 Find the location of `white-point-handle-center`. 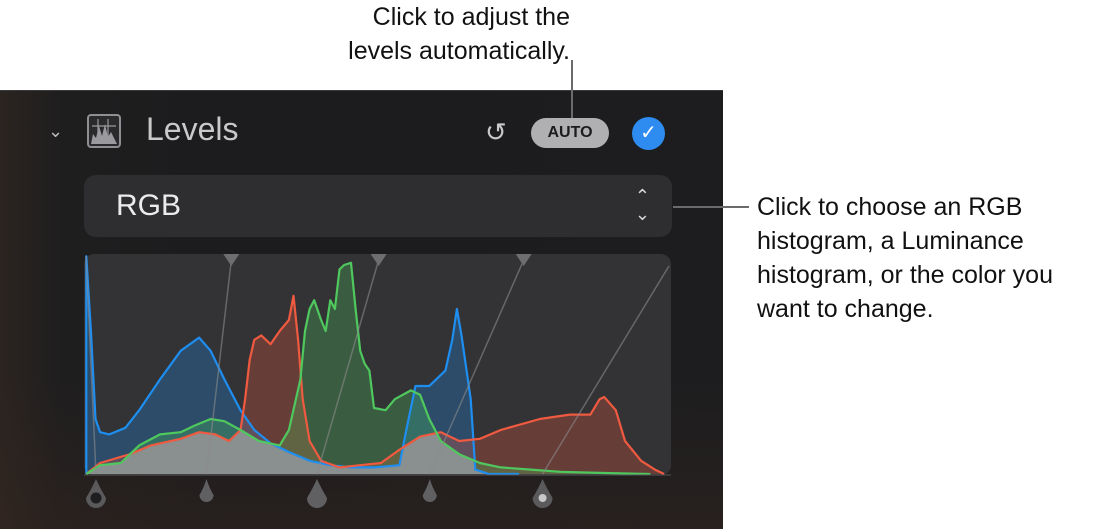

white-point-handle-center is located at coordinates (542, 498).